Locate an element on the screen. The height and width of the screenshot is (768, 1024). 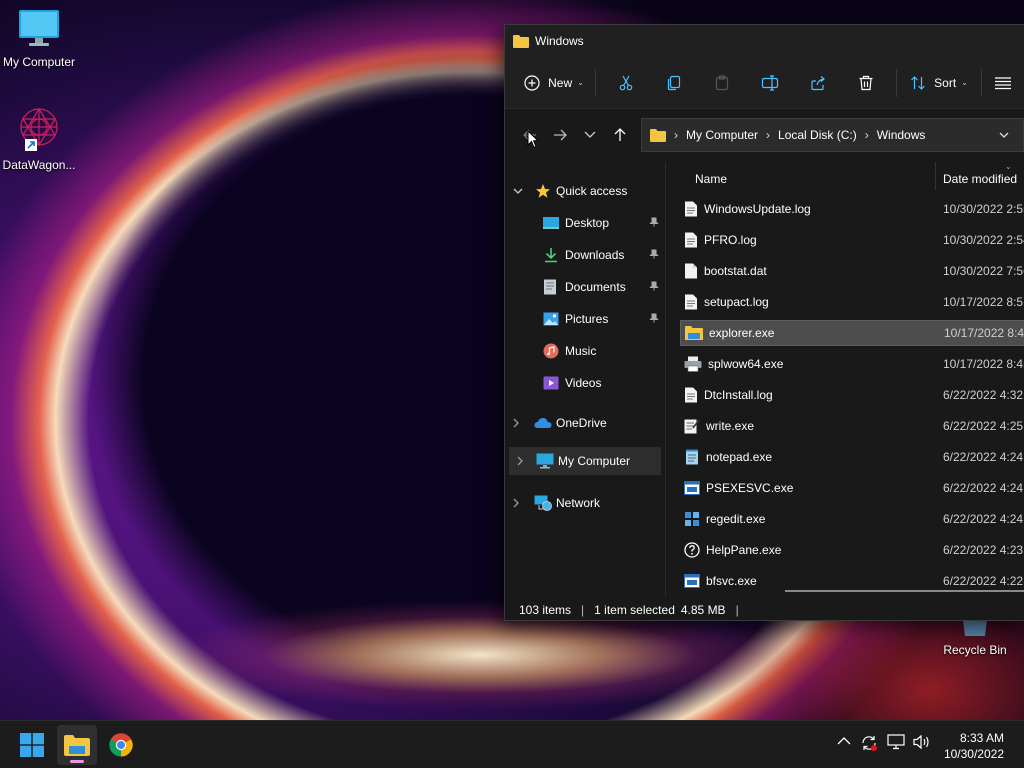
file-name: explorer.exe is located at coordinates (742, 333).